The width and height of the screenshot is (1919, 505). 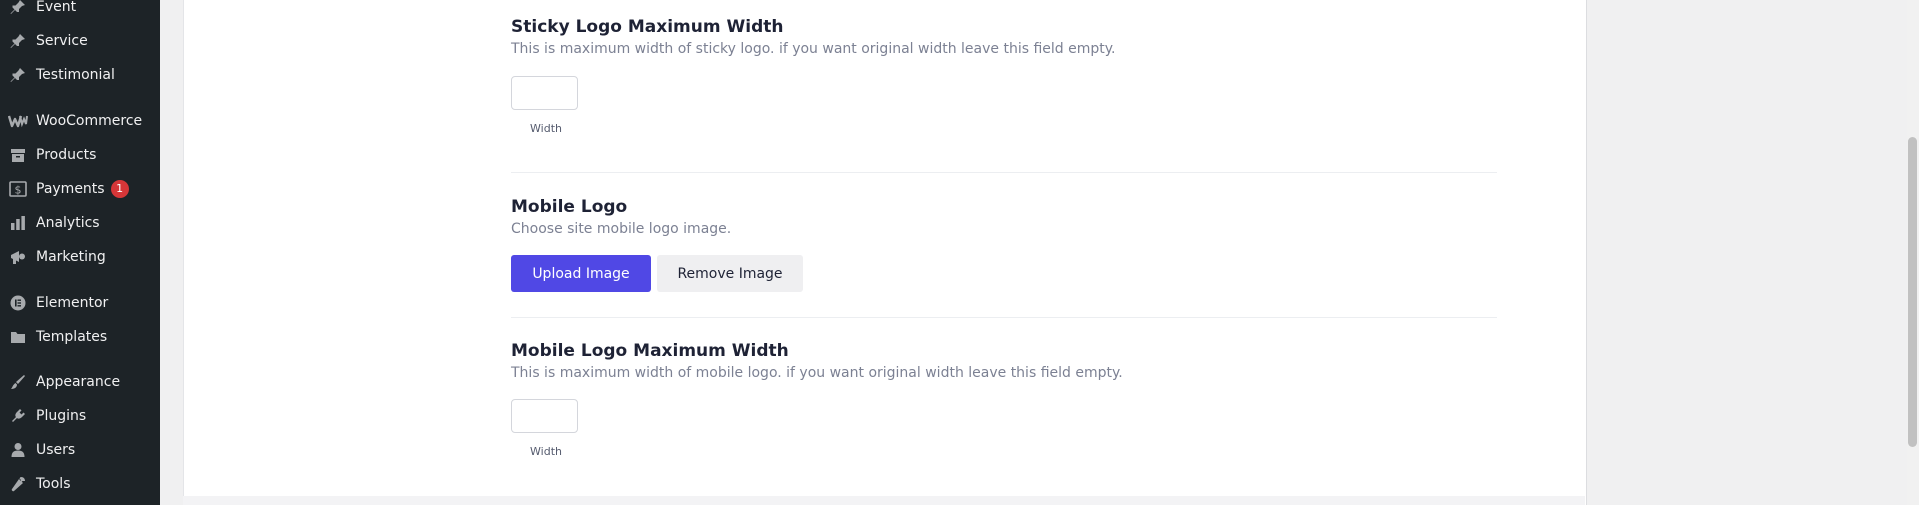 What do you see at coordinates (884, 500) in the screenshot?
I see `panel-footer-strip` at bounding box center [884, 500].